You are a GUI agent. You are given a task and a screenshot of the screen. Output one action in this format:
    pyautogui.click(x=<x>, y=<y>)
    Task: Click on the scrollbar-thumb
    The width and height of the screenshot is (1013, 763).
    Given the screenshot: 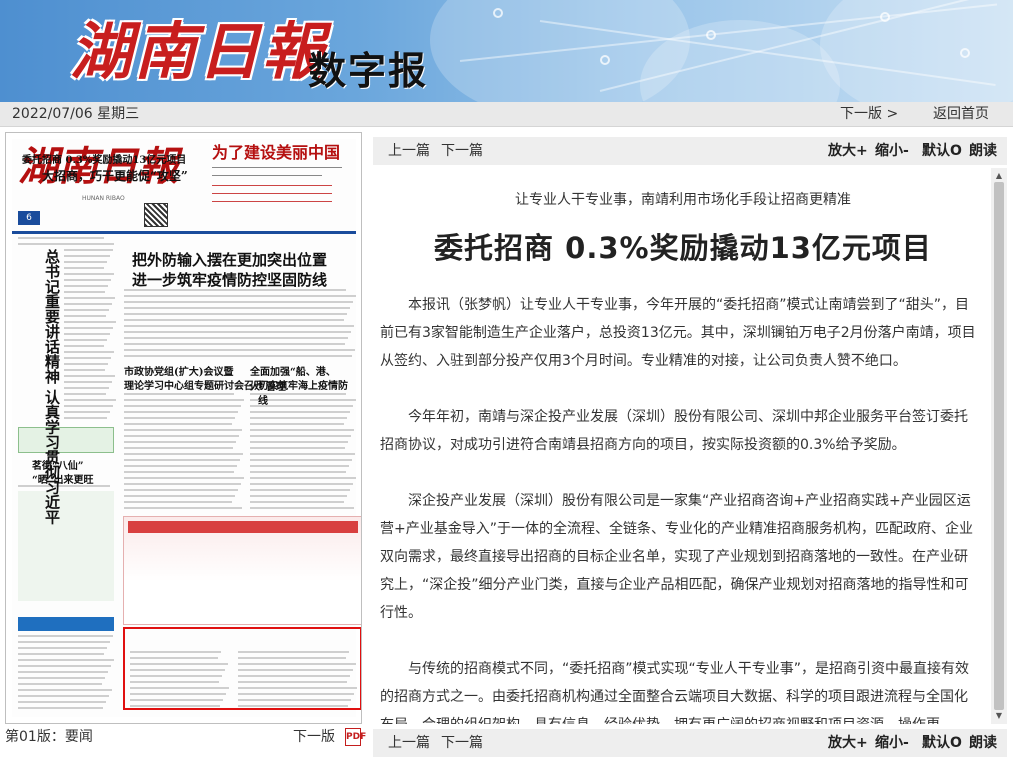 What is the action you would take?
    pyautogui.click(x=999, y=446)
    